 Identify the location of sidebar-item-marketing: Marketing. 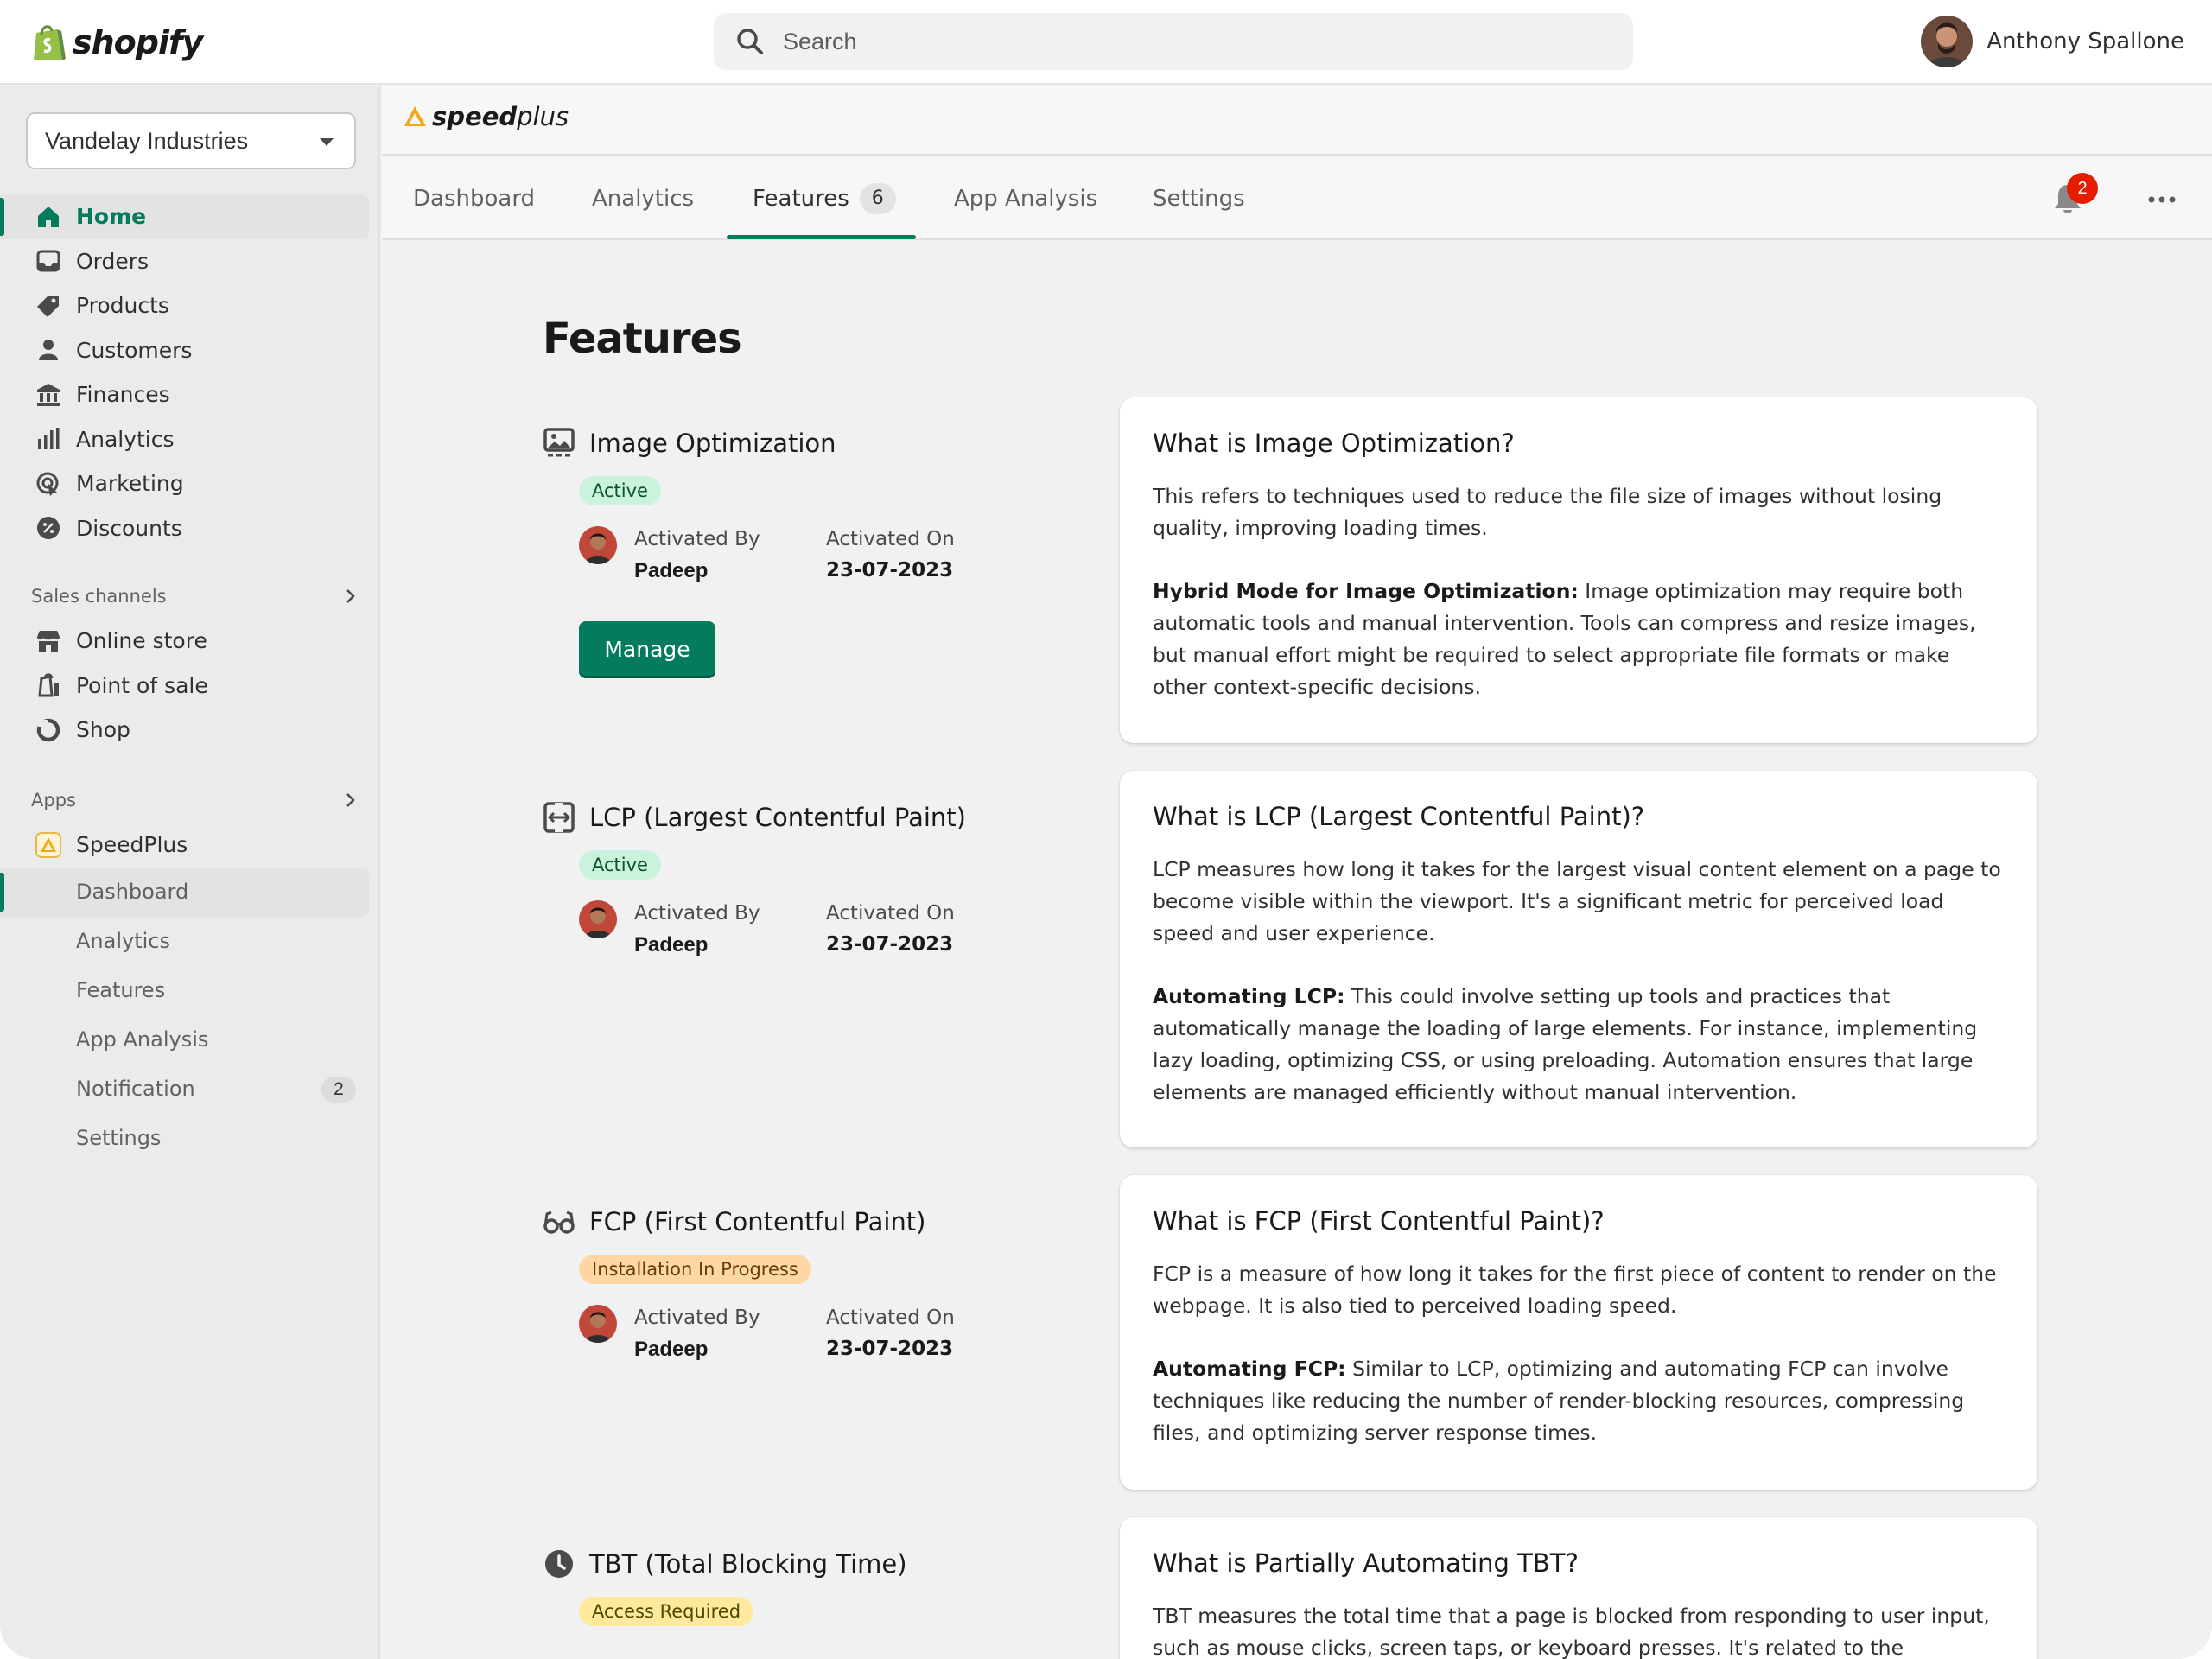
(190, 483).